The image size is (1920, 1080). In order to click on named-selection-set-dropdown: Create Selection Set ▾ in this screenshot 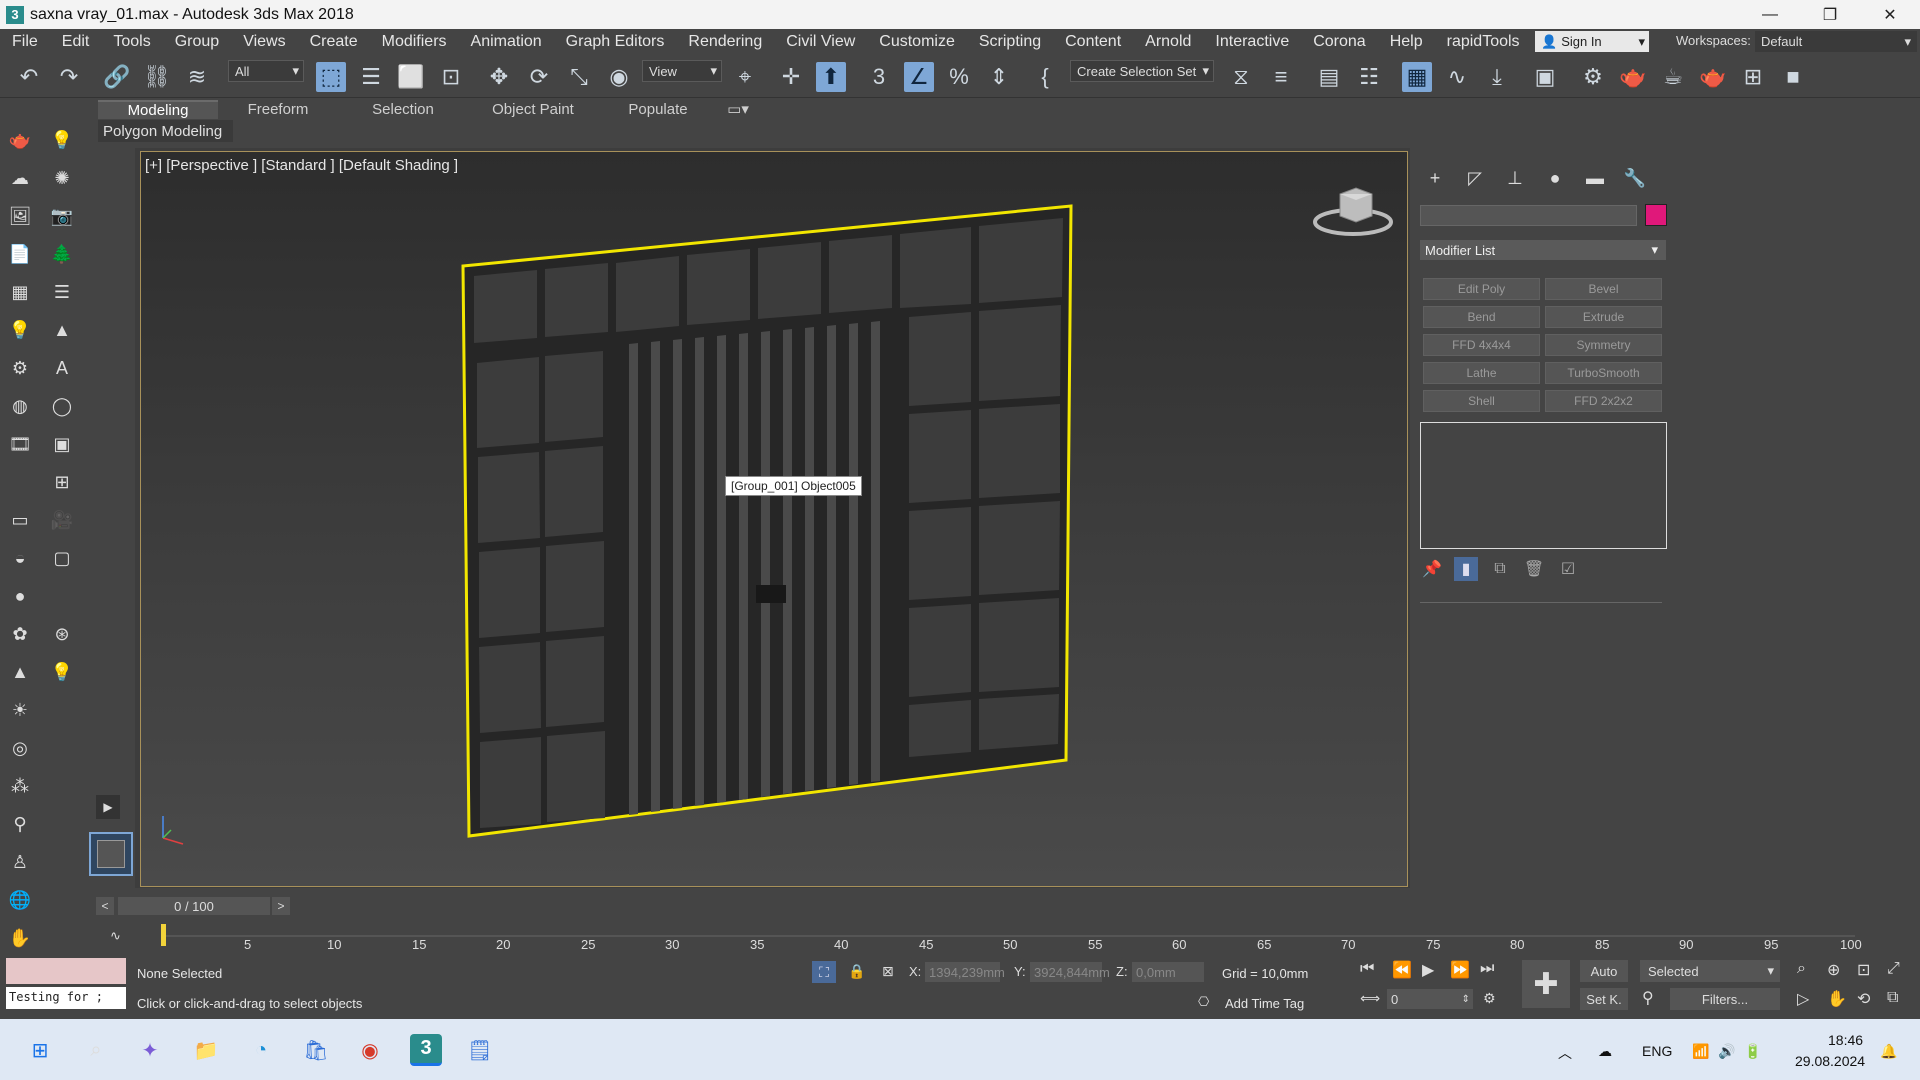, I will do `click(1142, 71)`.